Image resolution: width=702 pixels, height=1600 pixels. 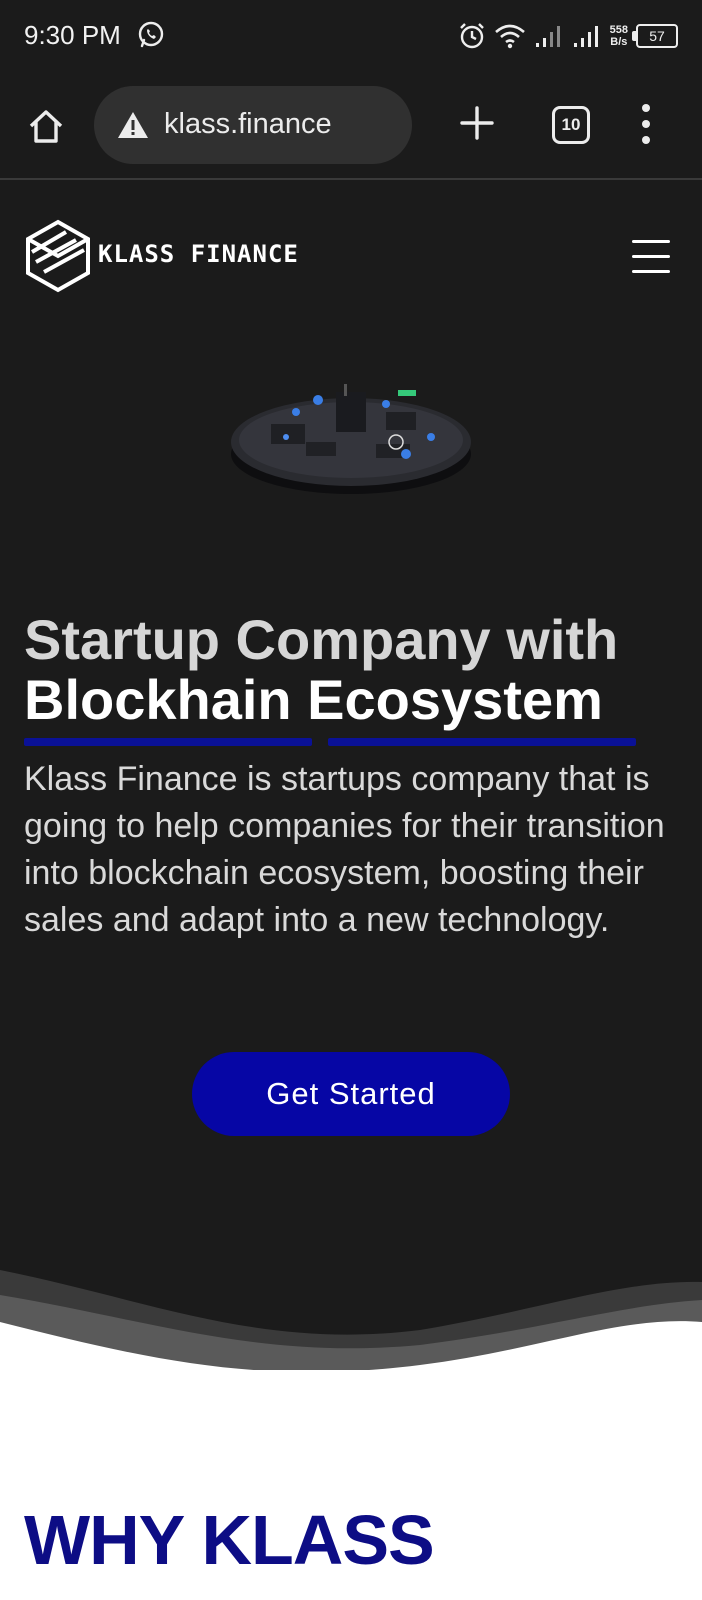 I want to click on status-icons: 558 B/s 57, so click(x=568, y=36).